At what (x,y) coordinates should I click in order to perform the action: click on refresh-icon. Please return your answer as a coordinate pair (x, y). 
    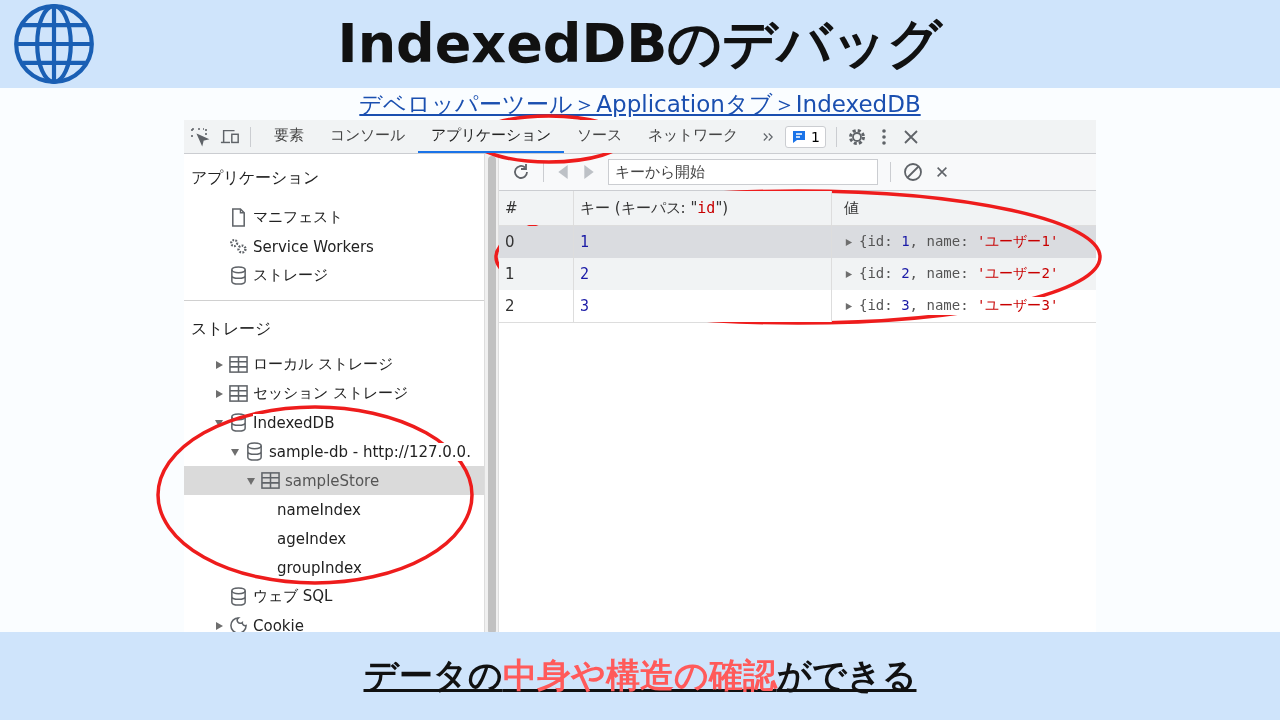
    Looking at the image, I should click on (521, 172).